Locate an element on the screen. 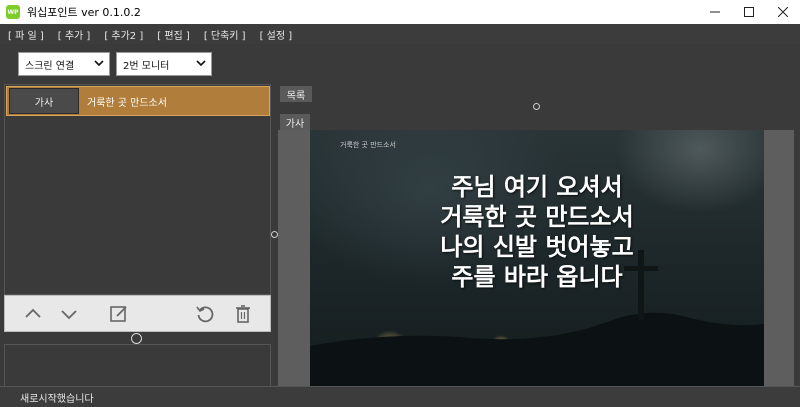  monitor-select: 2번 모니터 is located at coordinates (164, 64).